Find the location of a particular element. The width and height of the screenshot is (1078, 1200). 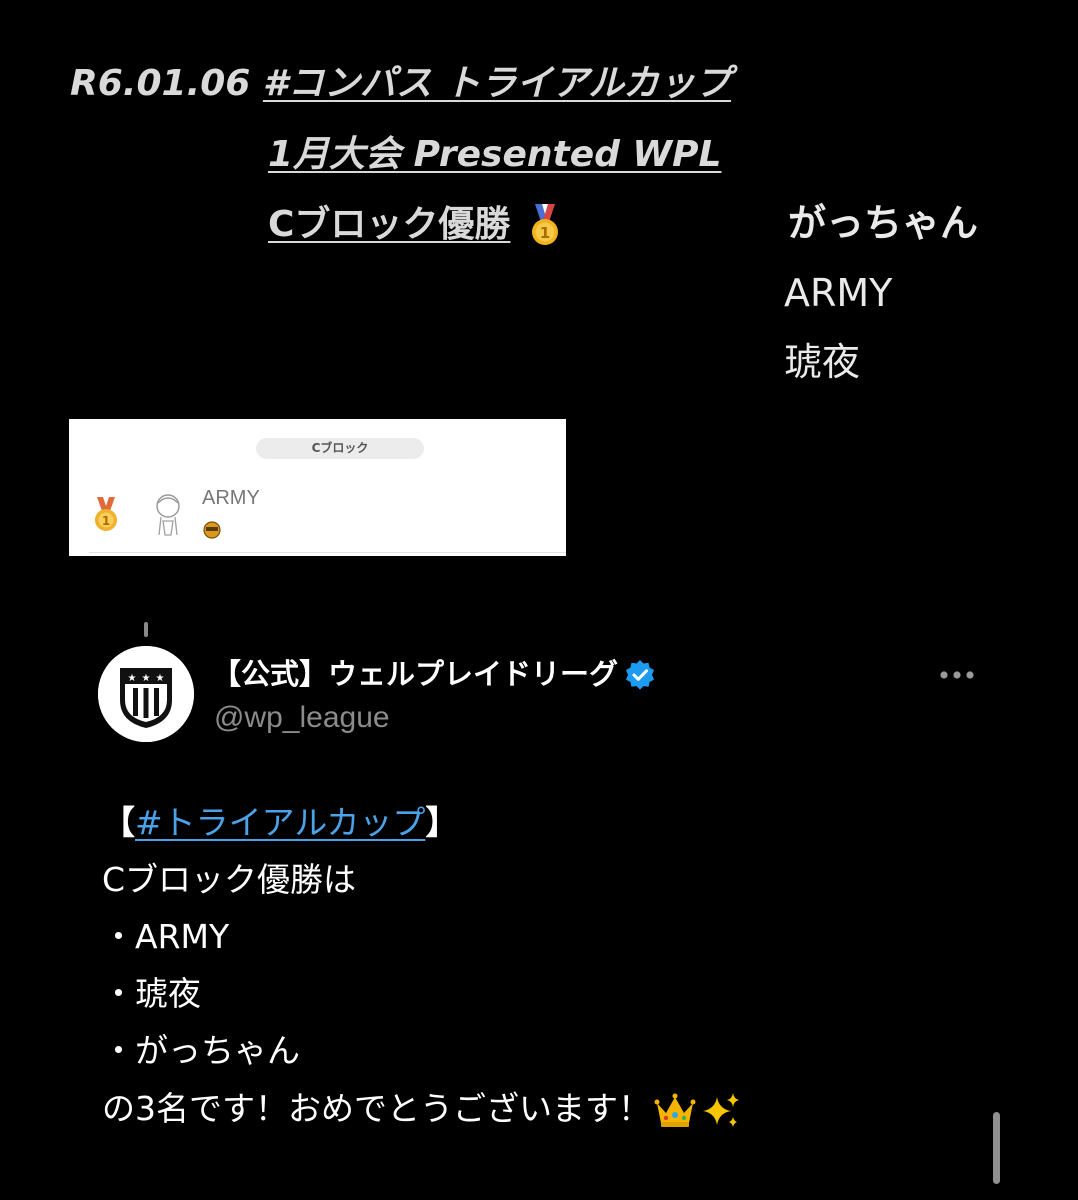

post-closing-text: の3名です！おめでとうございます！ is located at coordinates (376, 1108).